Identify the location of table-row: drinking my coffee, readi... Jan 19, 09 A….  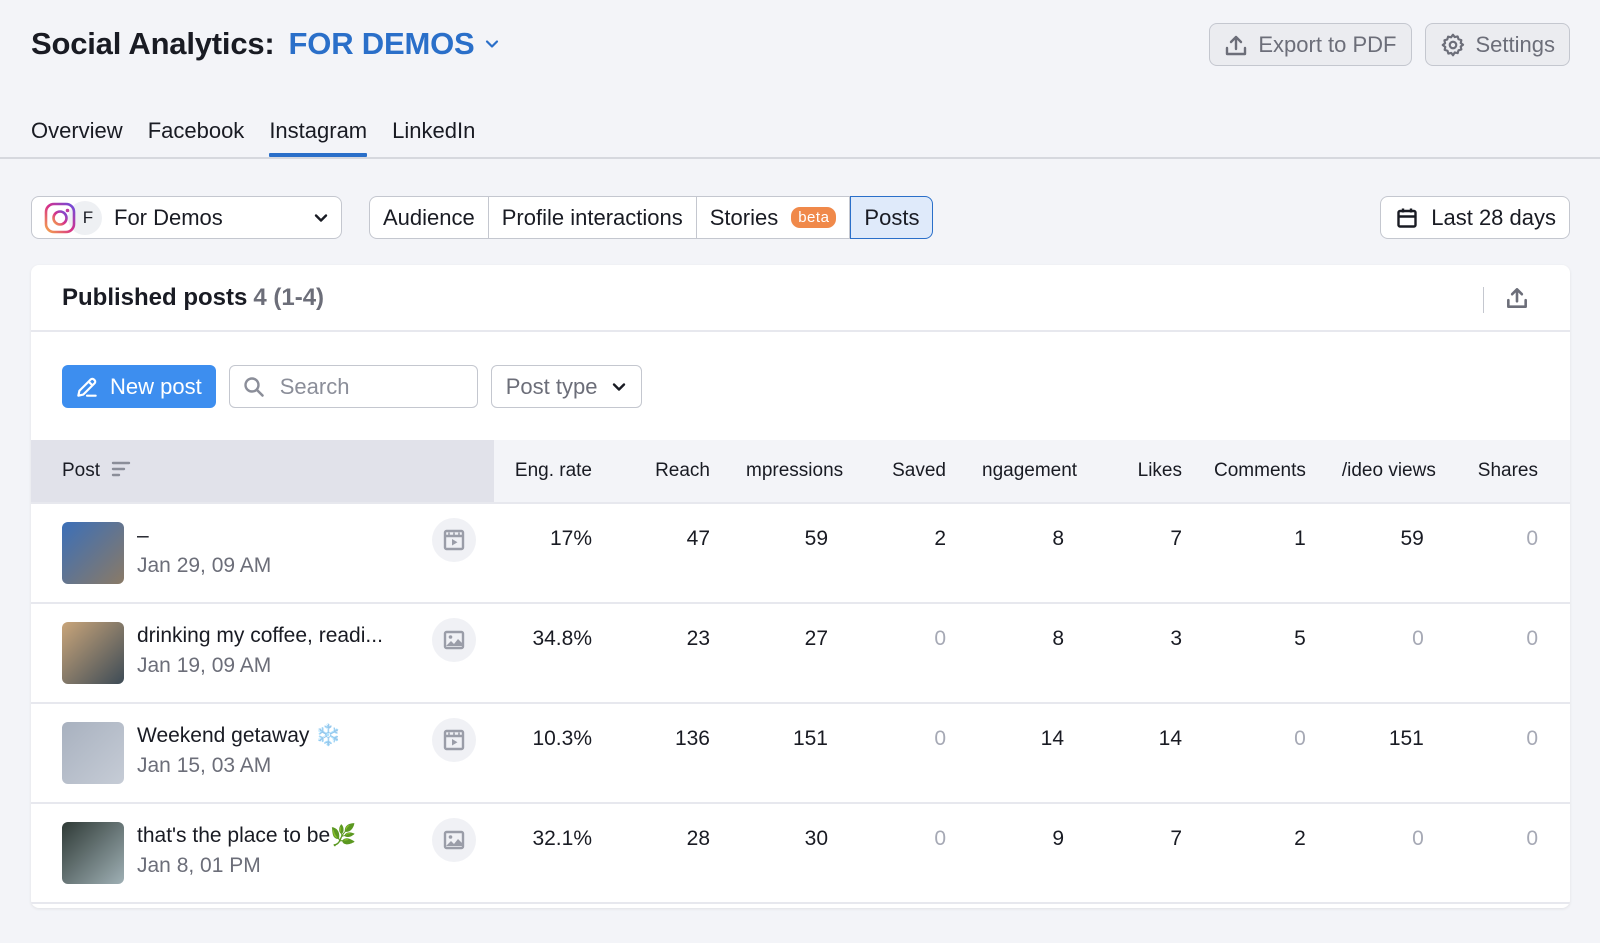
(800, 653).